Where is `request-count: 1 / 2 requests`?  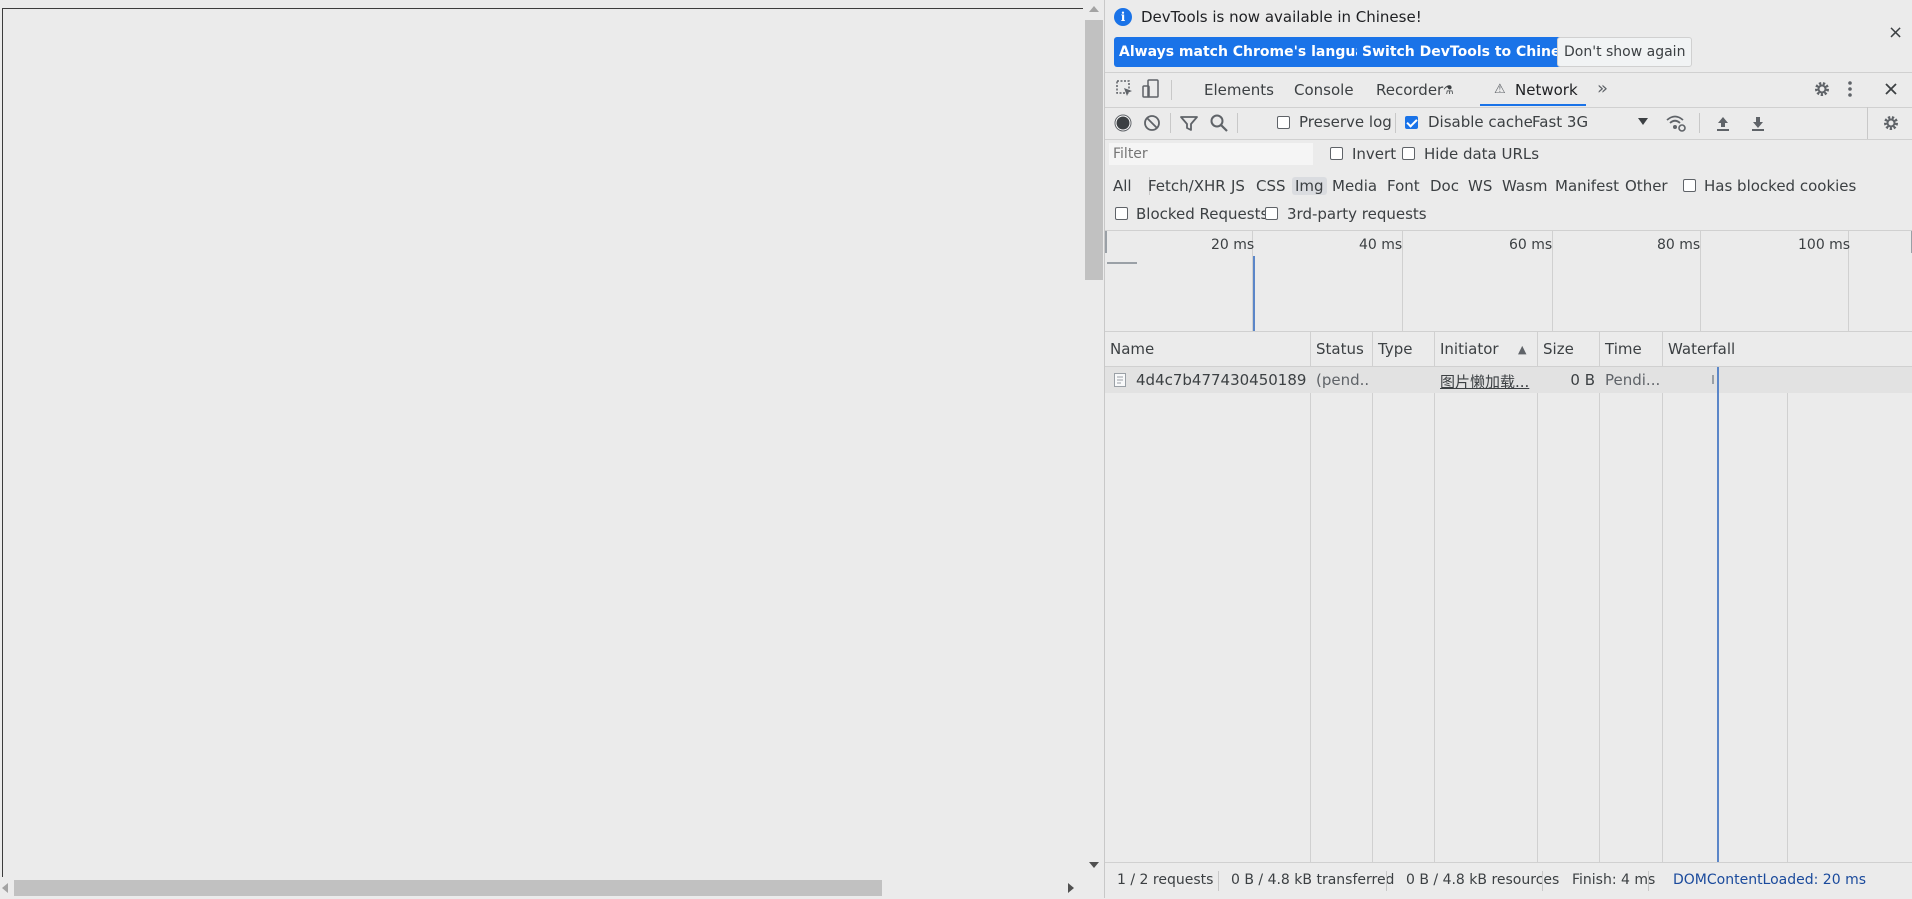 request-count: 1 / 2 requests is located at coordinates (1165, 880).